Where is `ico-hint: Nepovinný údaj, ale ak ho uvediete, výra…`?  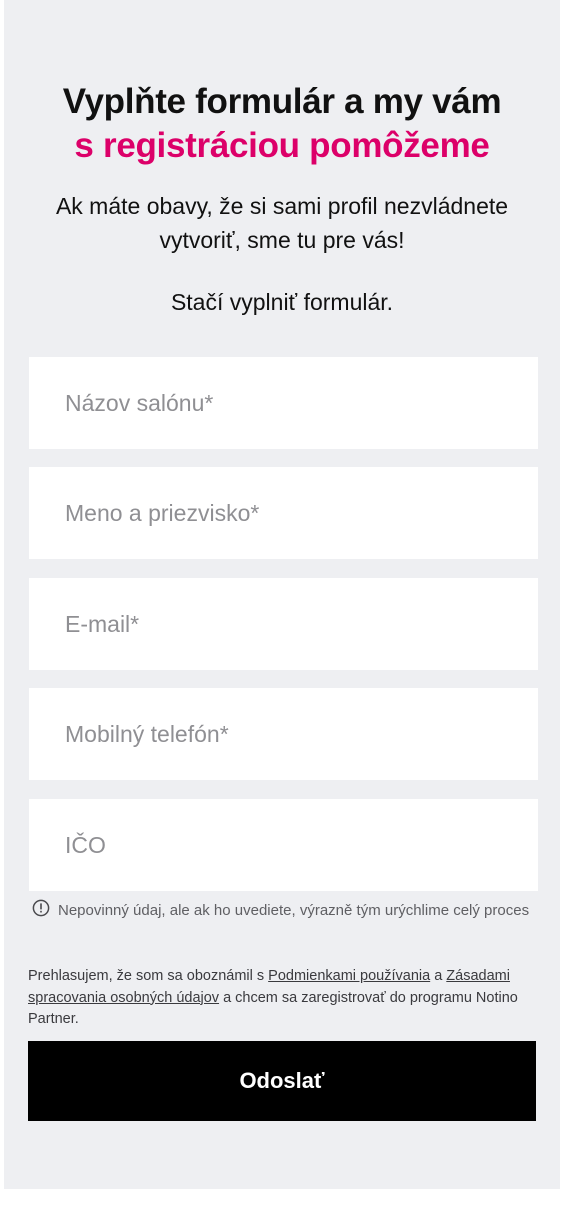
ico-hint: Nepovinný údaj, ale ak ho uvediete, výra… is located at coordinates (292, 911).